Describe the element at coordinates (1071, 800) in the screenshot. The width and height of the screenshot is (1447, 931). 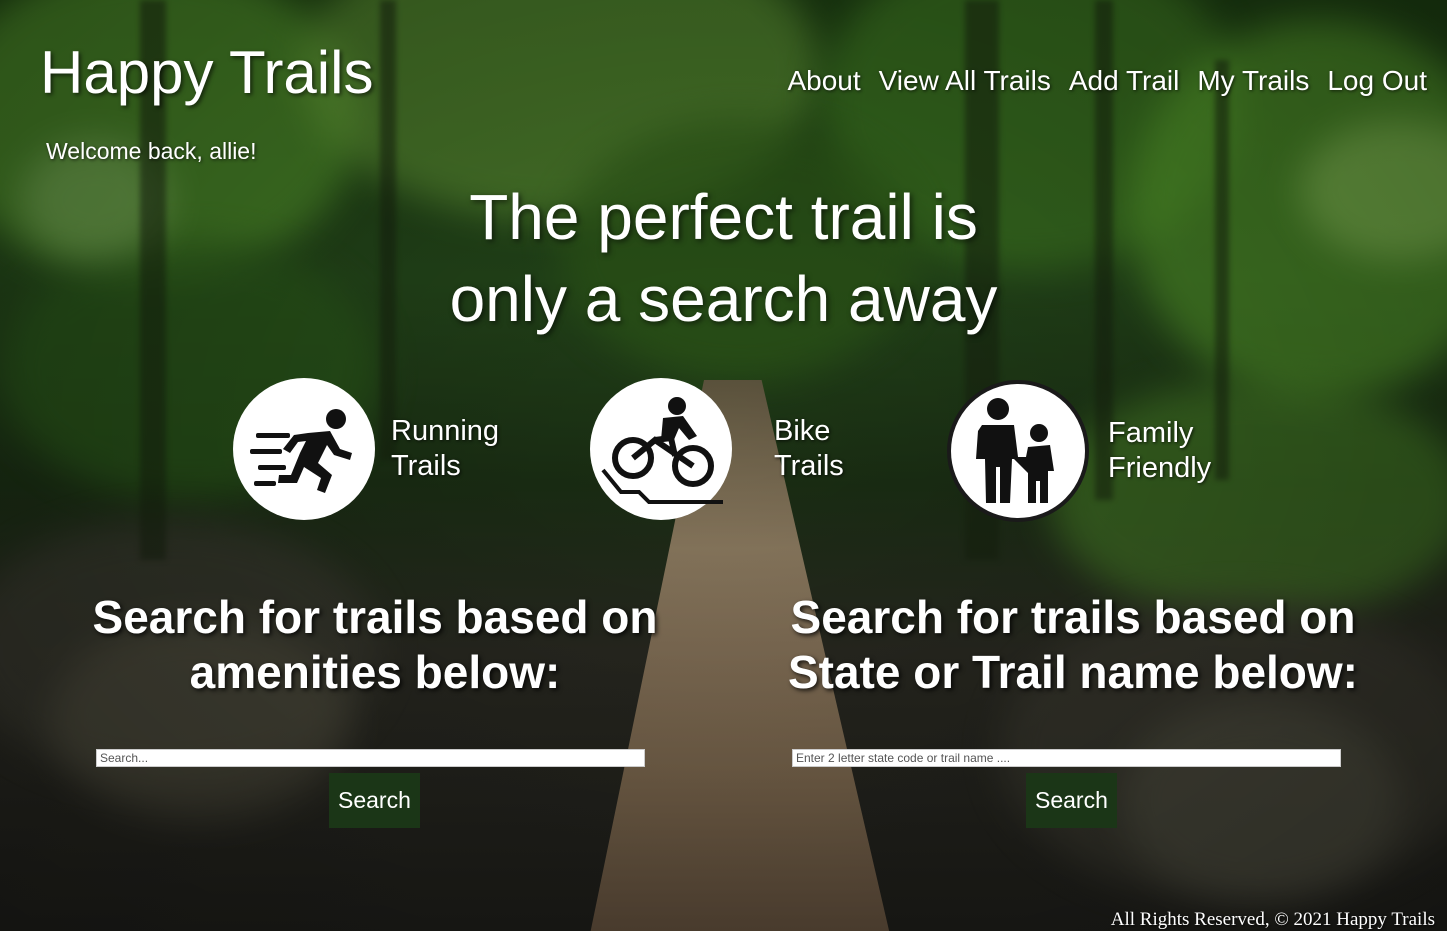
I see `state-search-button: Search` at that location.